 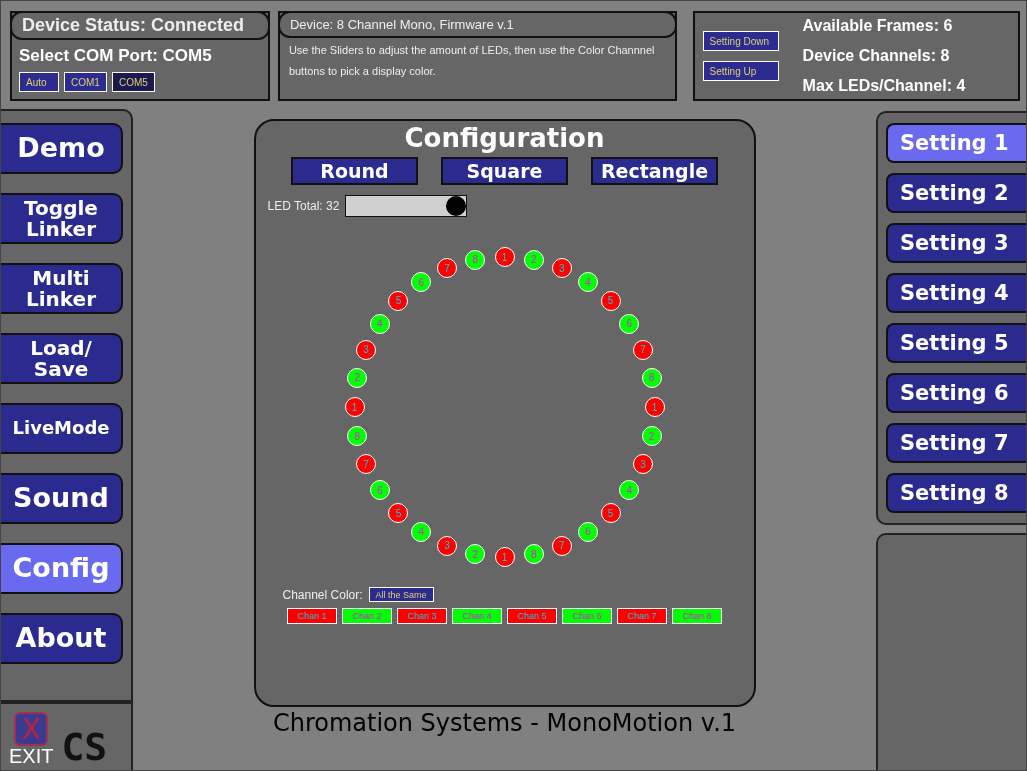 I want to click on nav-button: Multi Linker, so click(x=62, y=288).